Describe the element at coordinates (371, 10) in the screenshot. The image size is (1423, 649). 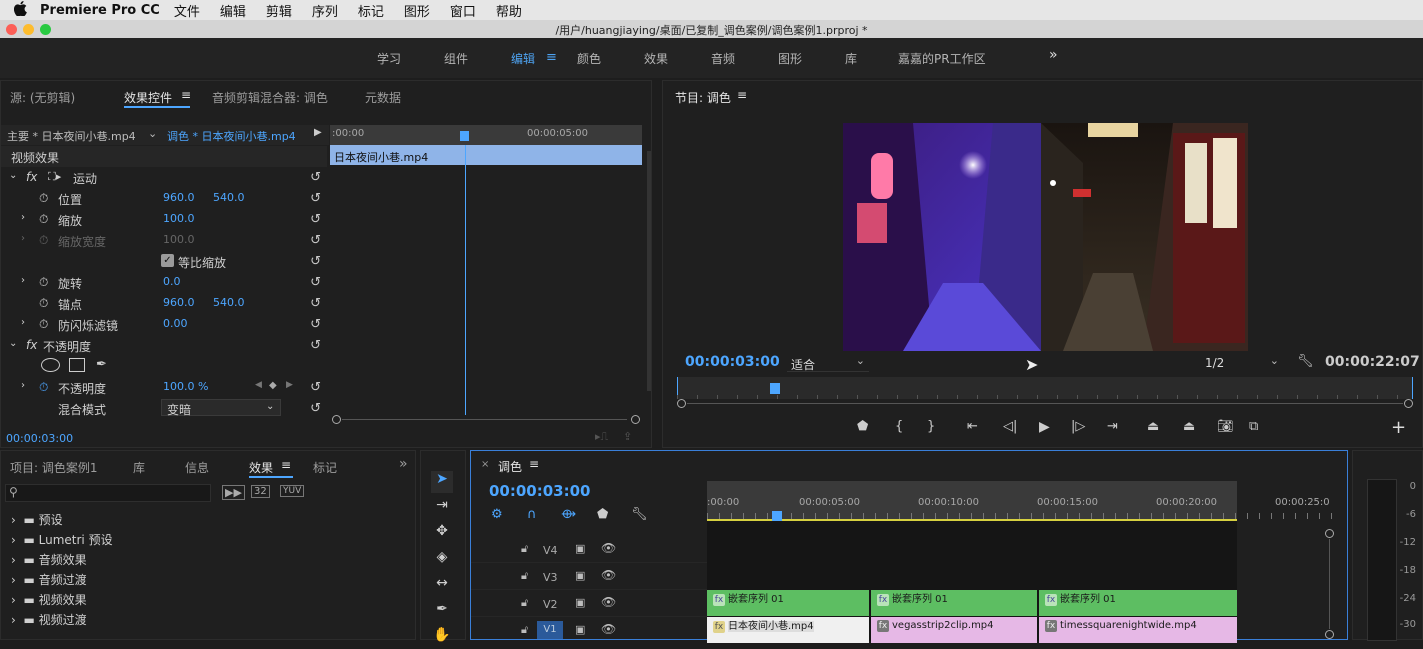
I see `menu-markers: 标记` at that location.